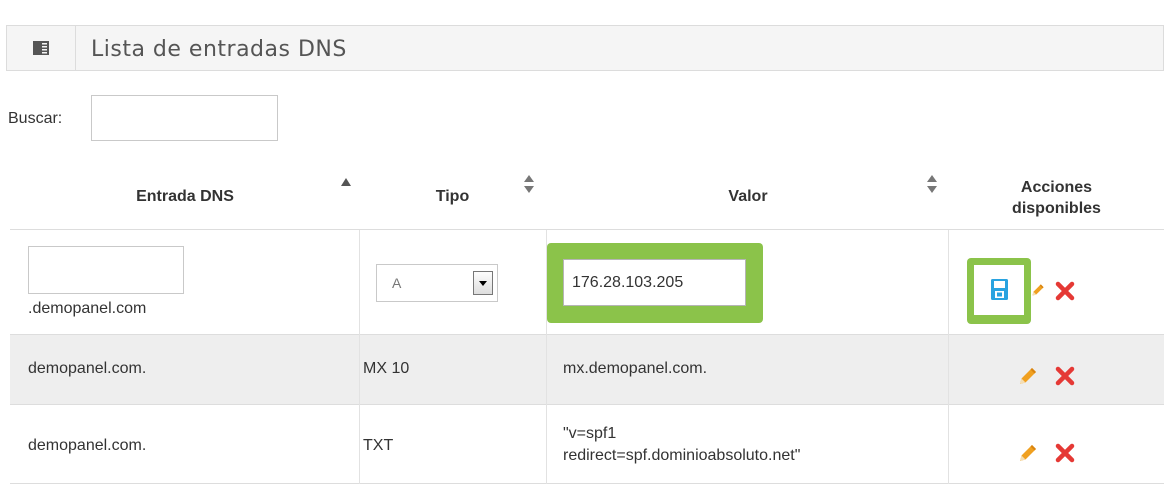 This screenshot has height=486, width=1173. What do you see at coordinates (184, 118) in the screenshot?
I see `search-input` at bounding box center [184, 118].